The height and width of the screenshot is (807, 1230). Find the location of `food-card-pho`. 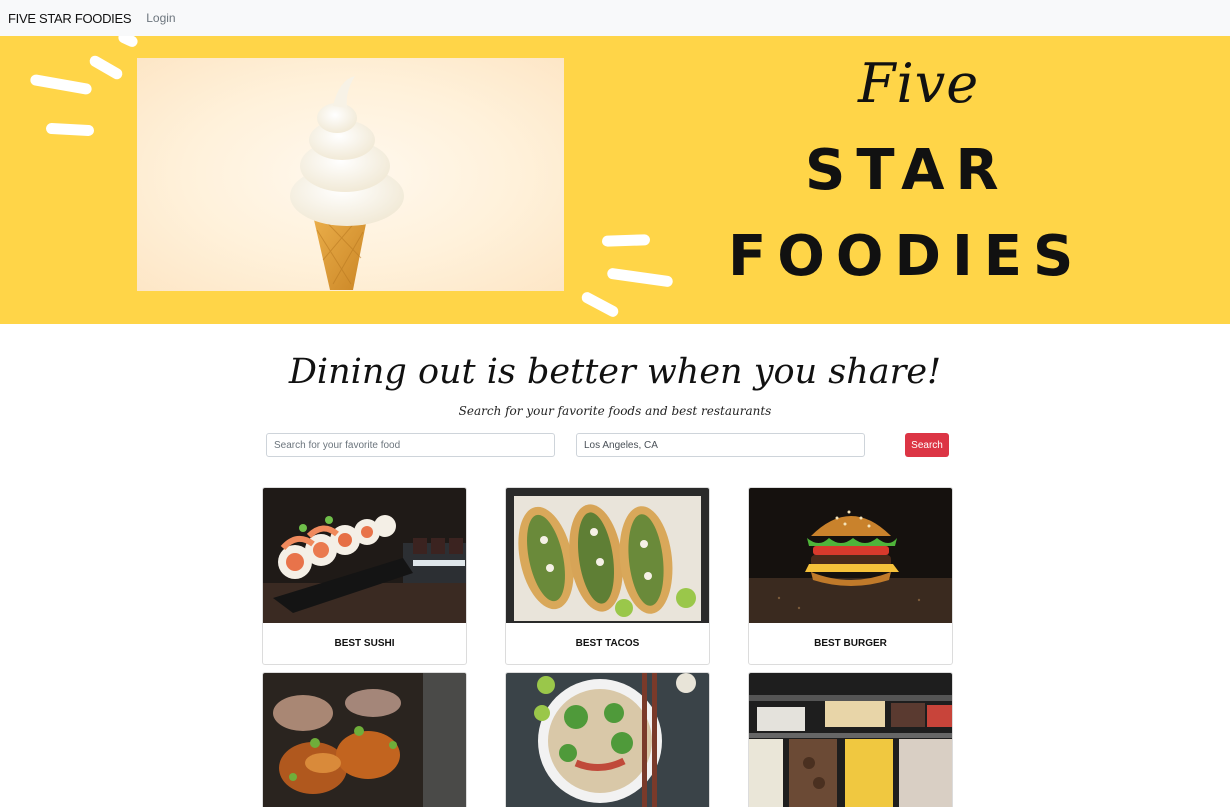

food-card-pho is located at coordinates (607, 739).